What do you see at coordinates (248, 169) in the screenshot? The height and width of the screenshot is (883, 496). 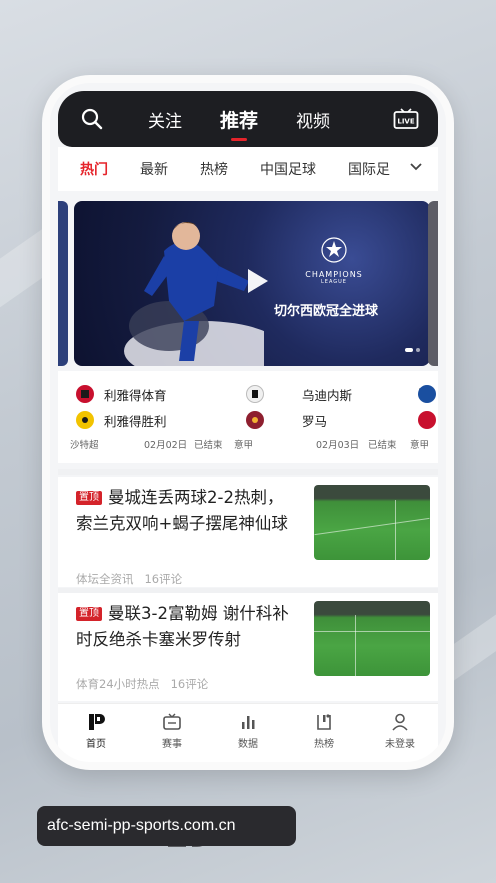 I see `category-tabs: 热门 最新 热榜 中国足球 国际足` at bounding box center [248, 169].